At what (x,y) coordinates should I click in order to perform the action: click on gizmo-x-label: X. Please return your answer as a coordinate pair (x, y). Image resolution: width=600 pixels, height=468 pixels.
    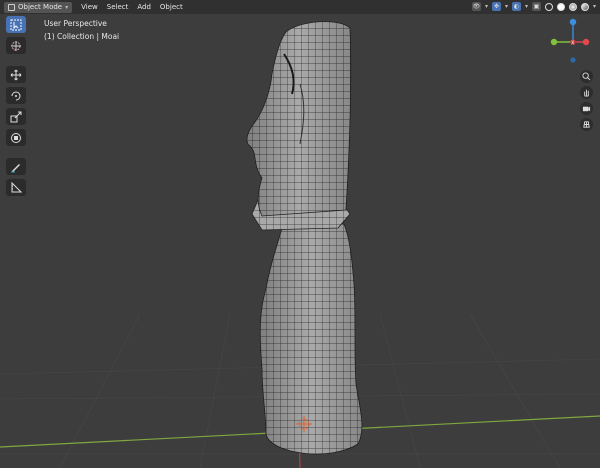
    Looking at the image, I should click on (573, 44).